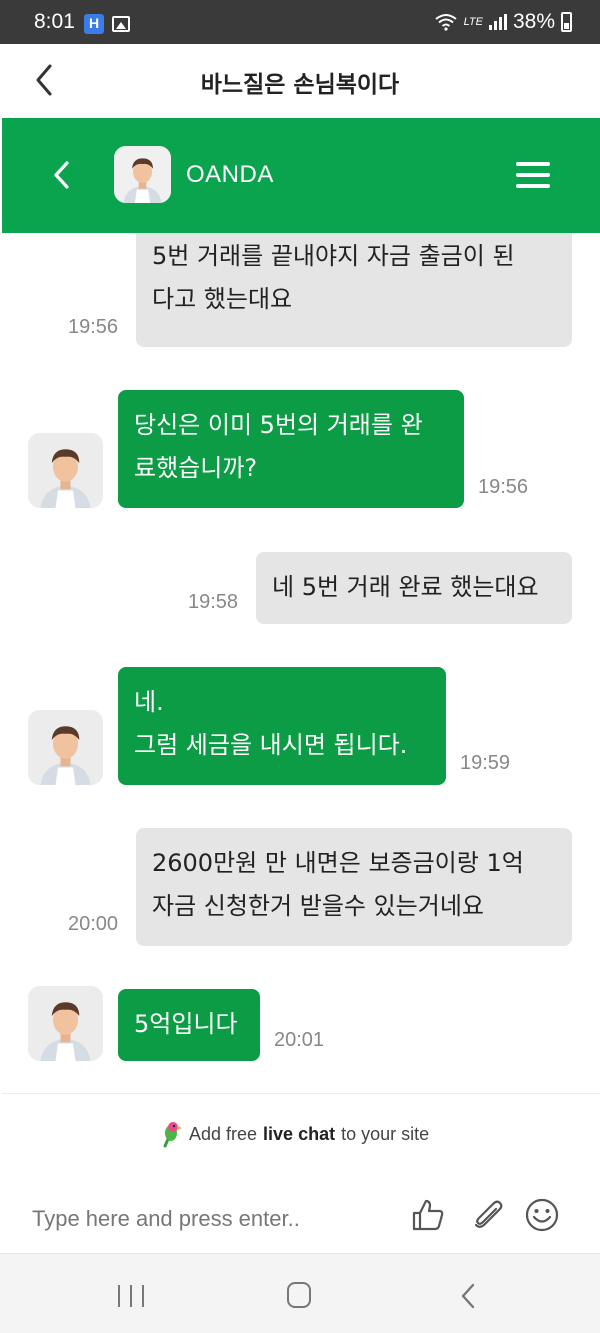 This screenshot has width=600, height=1333. What do you see at coordinates (222, 299) in the screenshot?
I see `message-line: 다고 했는대요` at bounding box center [222, 299].